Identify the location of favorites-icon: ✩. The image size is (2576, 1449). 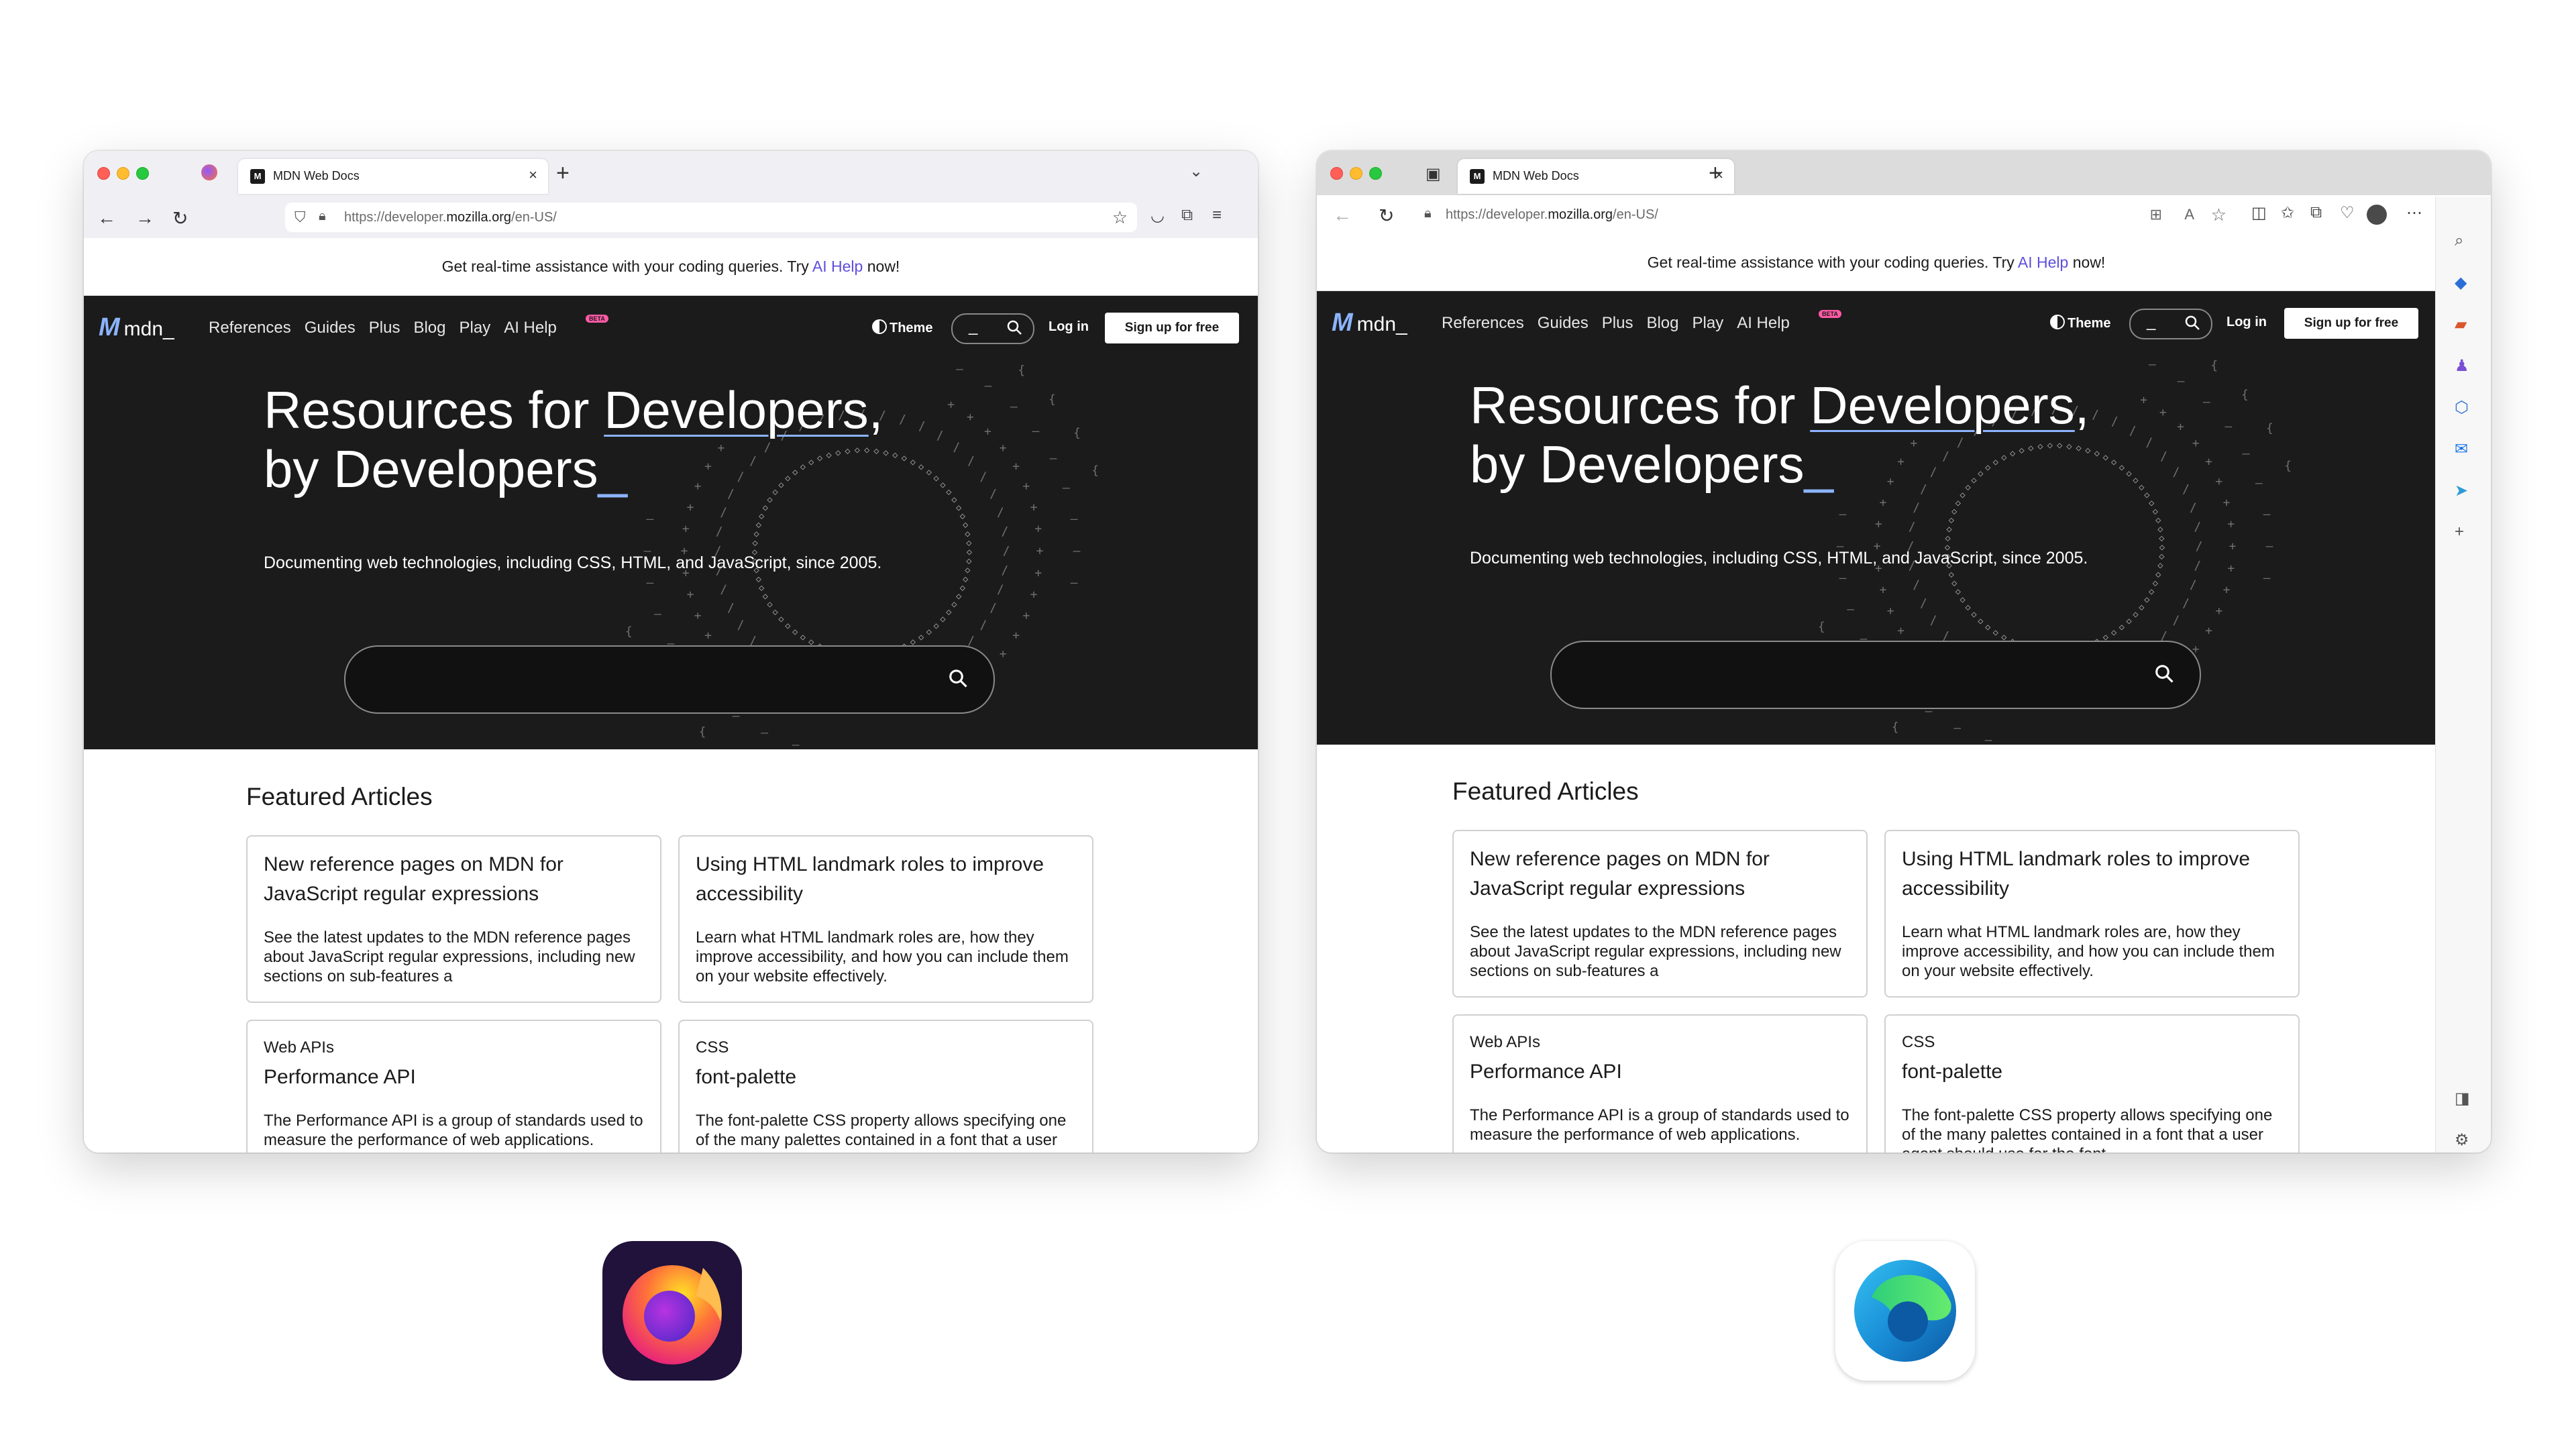
(2287, 213).